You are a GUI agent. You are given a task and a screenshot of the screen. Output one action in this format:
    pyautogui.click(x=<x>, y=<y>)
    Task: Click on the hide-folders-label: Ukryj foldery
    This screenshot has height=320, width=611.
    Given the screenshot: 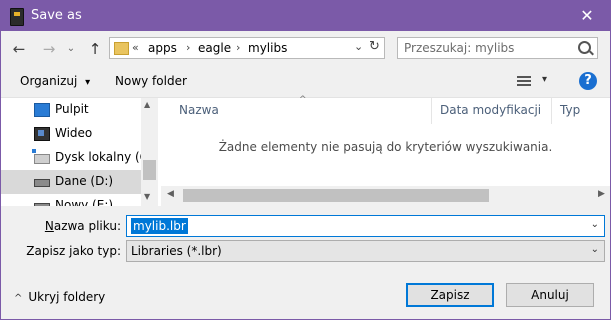 What is the action you would take?
    pyautogui.click(x=67, y=297)
    